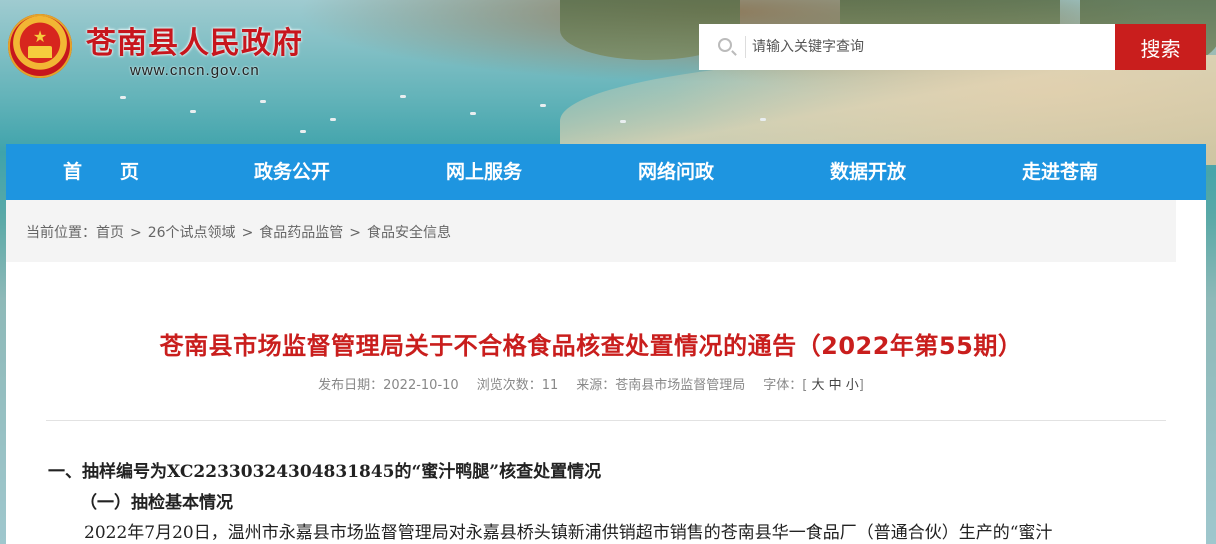 The width and height of the screenshot is (1216, 544). What do you see at coordinates (292, 172) in the screenshot?
I see `nav-item-government-affairs: 政务公开` at bounding box center [292, 172].